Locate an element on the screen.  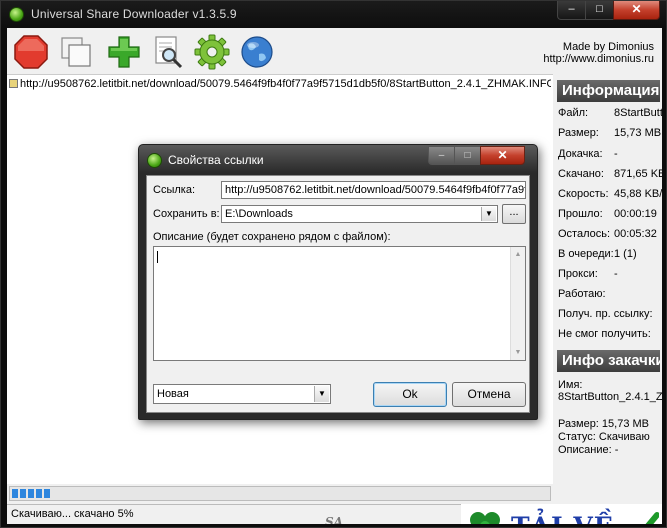
info-key: Осталось: is located at coordinates (584, 234).